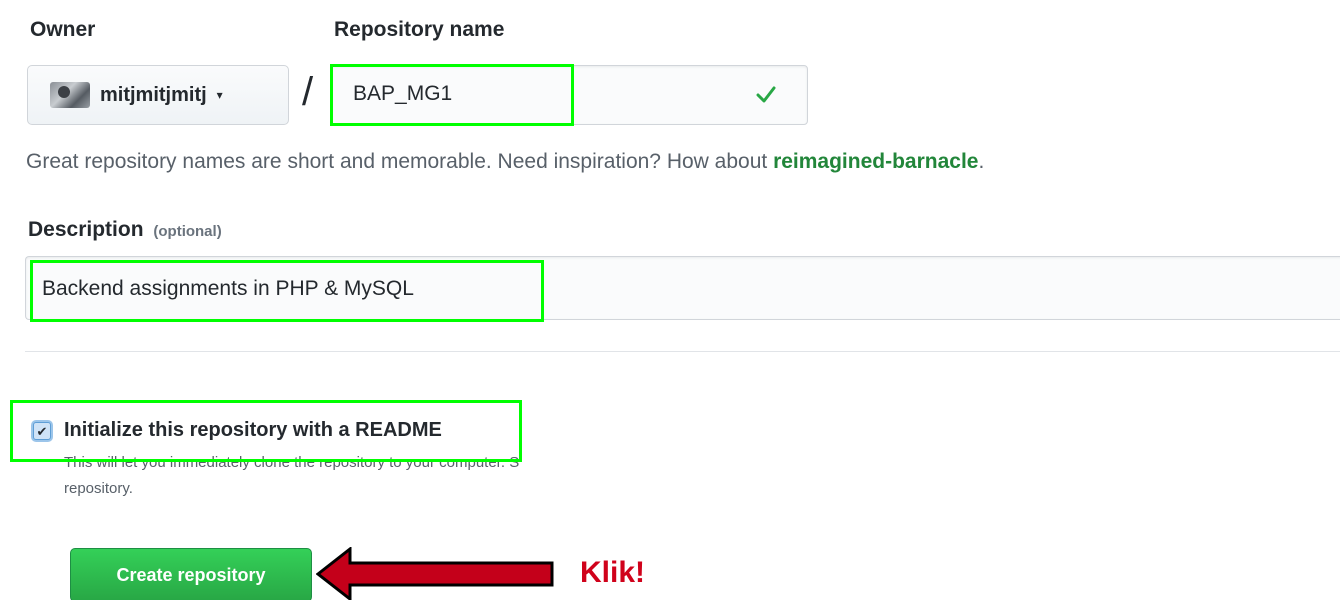 The width and height of the screenshot is (1340, 600). What do you see at coordinates (228, 288) in the screenshot?
I see `description-value: Backend assignments in PHP & MySQL` at bounding box center [228, 288].